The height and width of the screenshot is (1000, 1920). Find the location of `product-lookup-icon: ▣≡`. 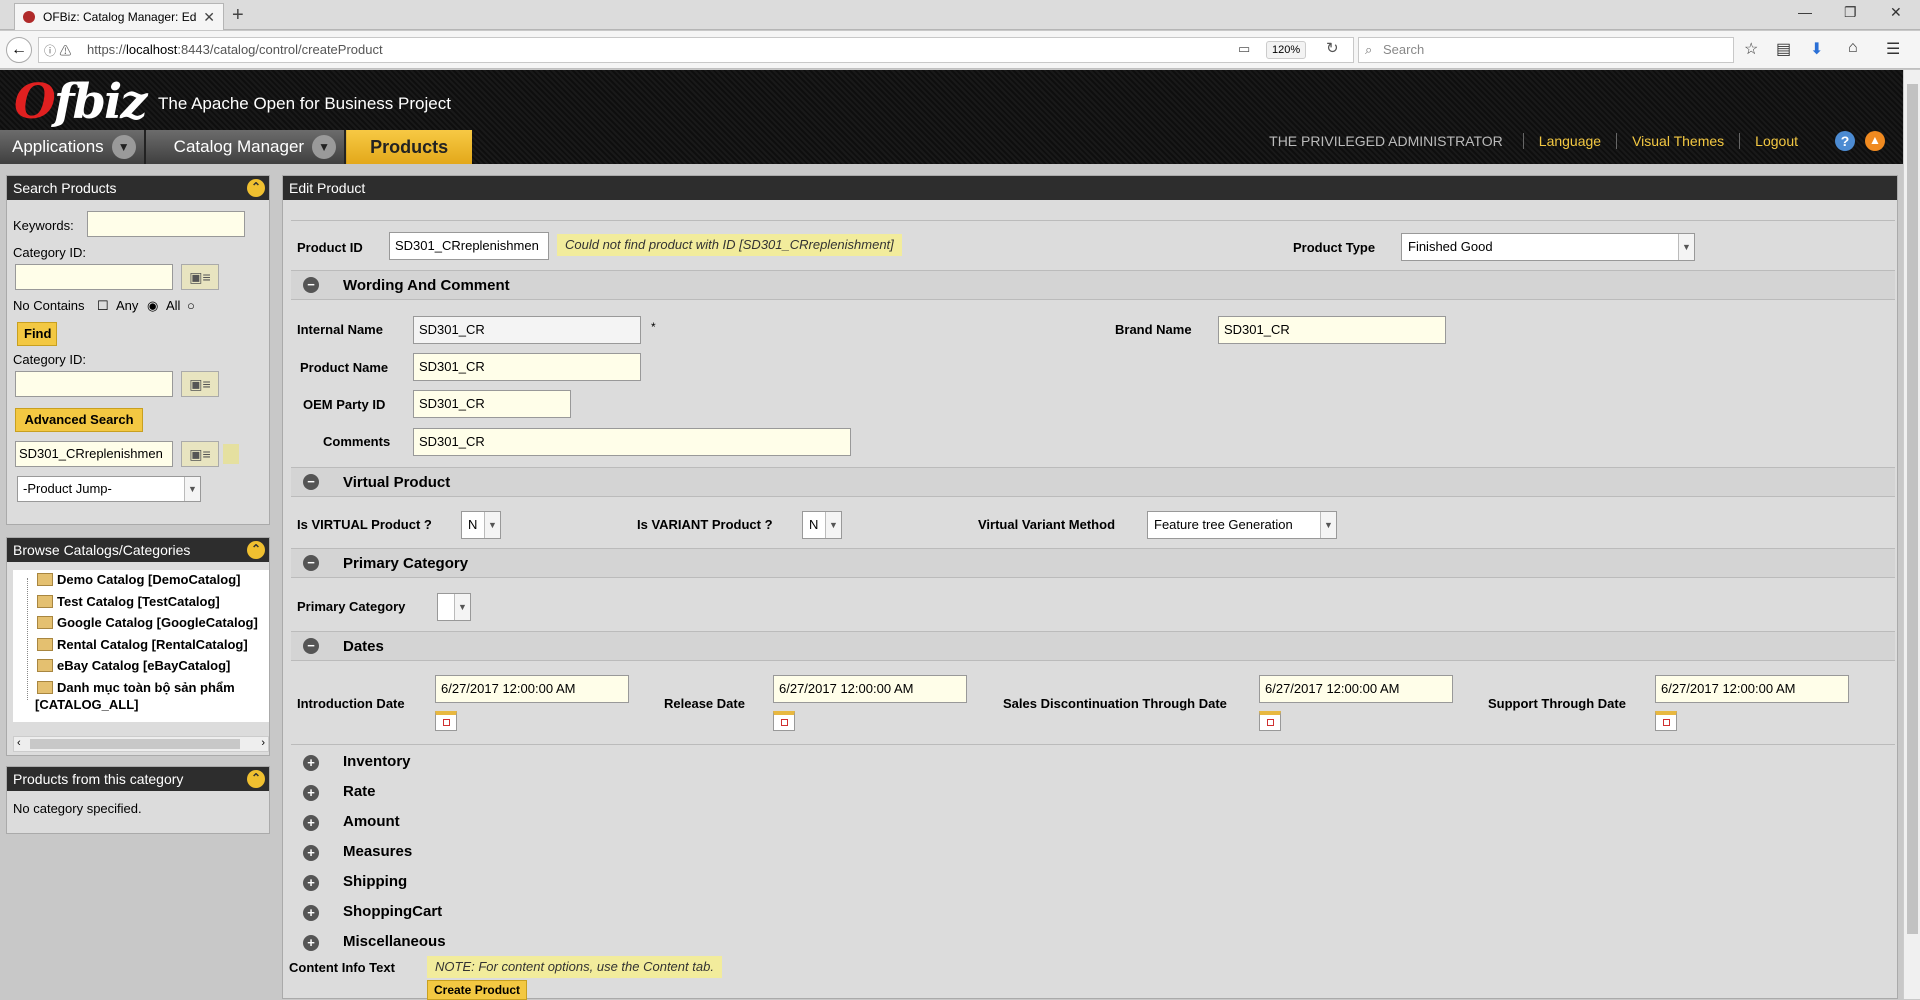

product-lookup-icon: ▣≡ is located at coordinates (200, 454).